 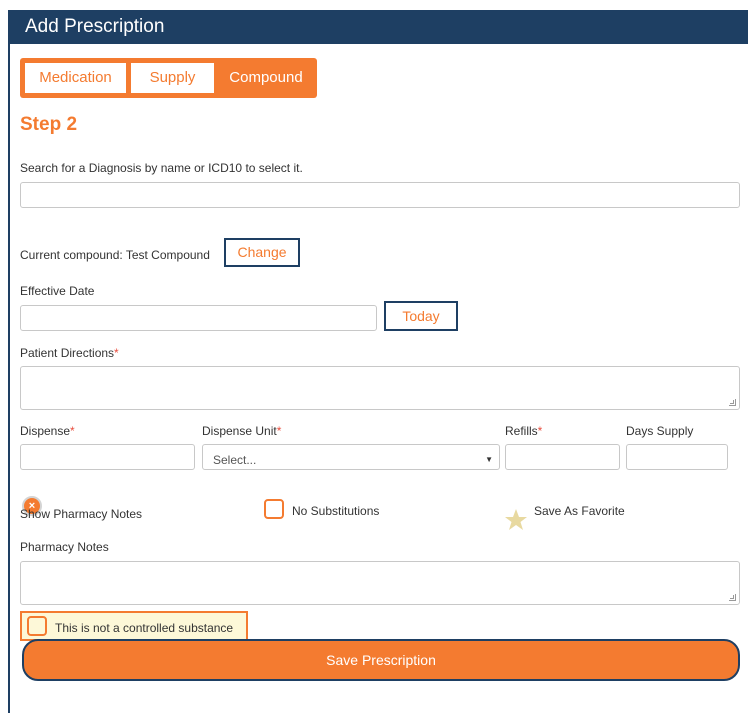 What do you see at coordinates (49, 124) in the screenshot?
I see `step-title: Step 2` at bounding box center [49, 124].